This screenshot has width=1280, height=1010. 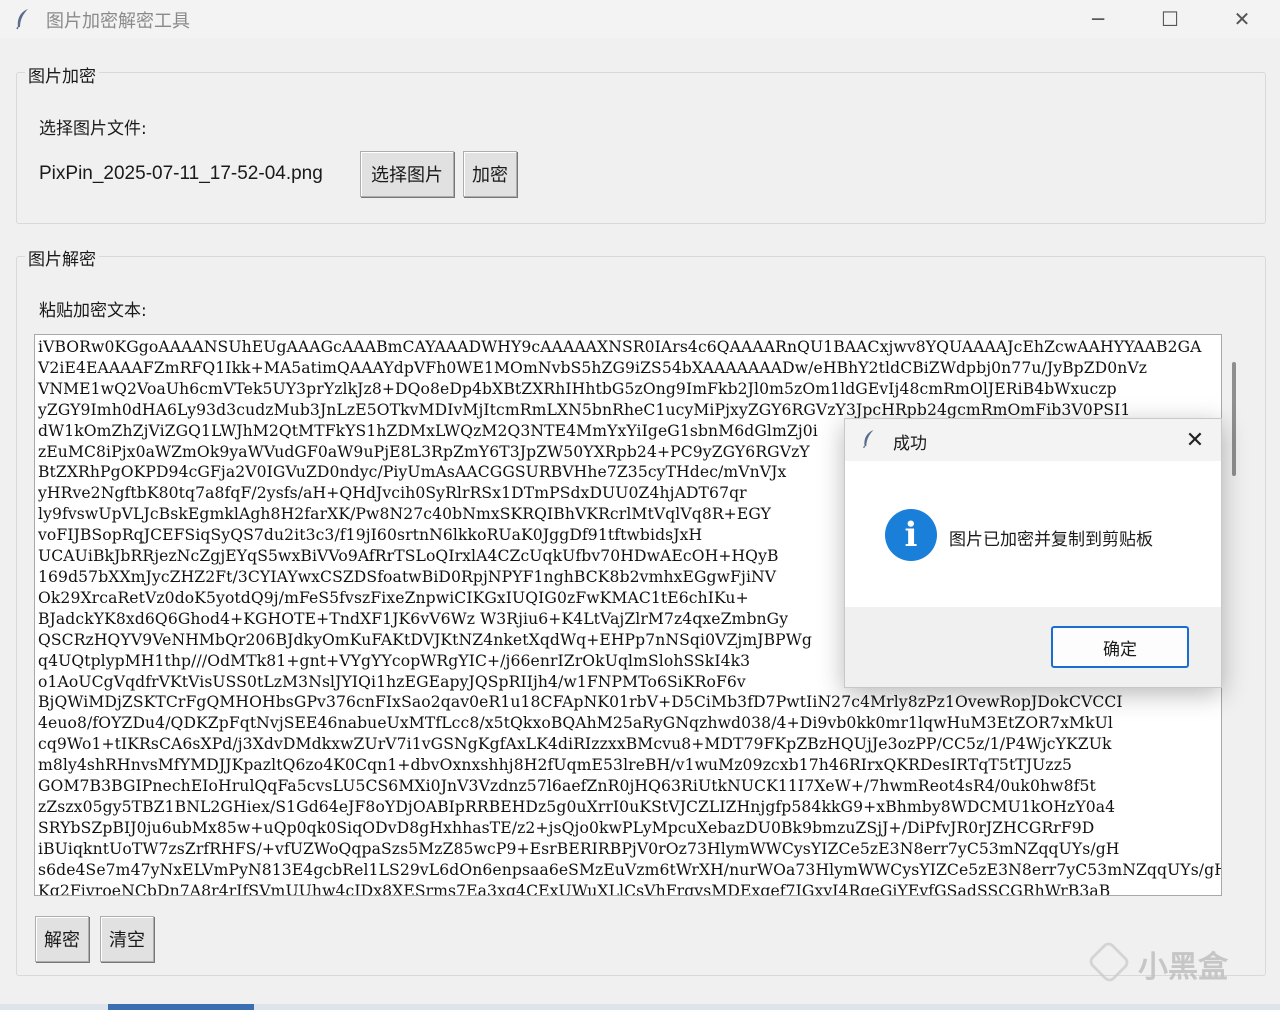 I want to click on success-dialog: 成功 ✕ i 图片已加密并复制到剪贴板 确定, so click(x=1033, y=553).